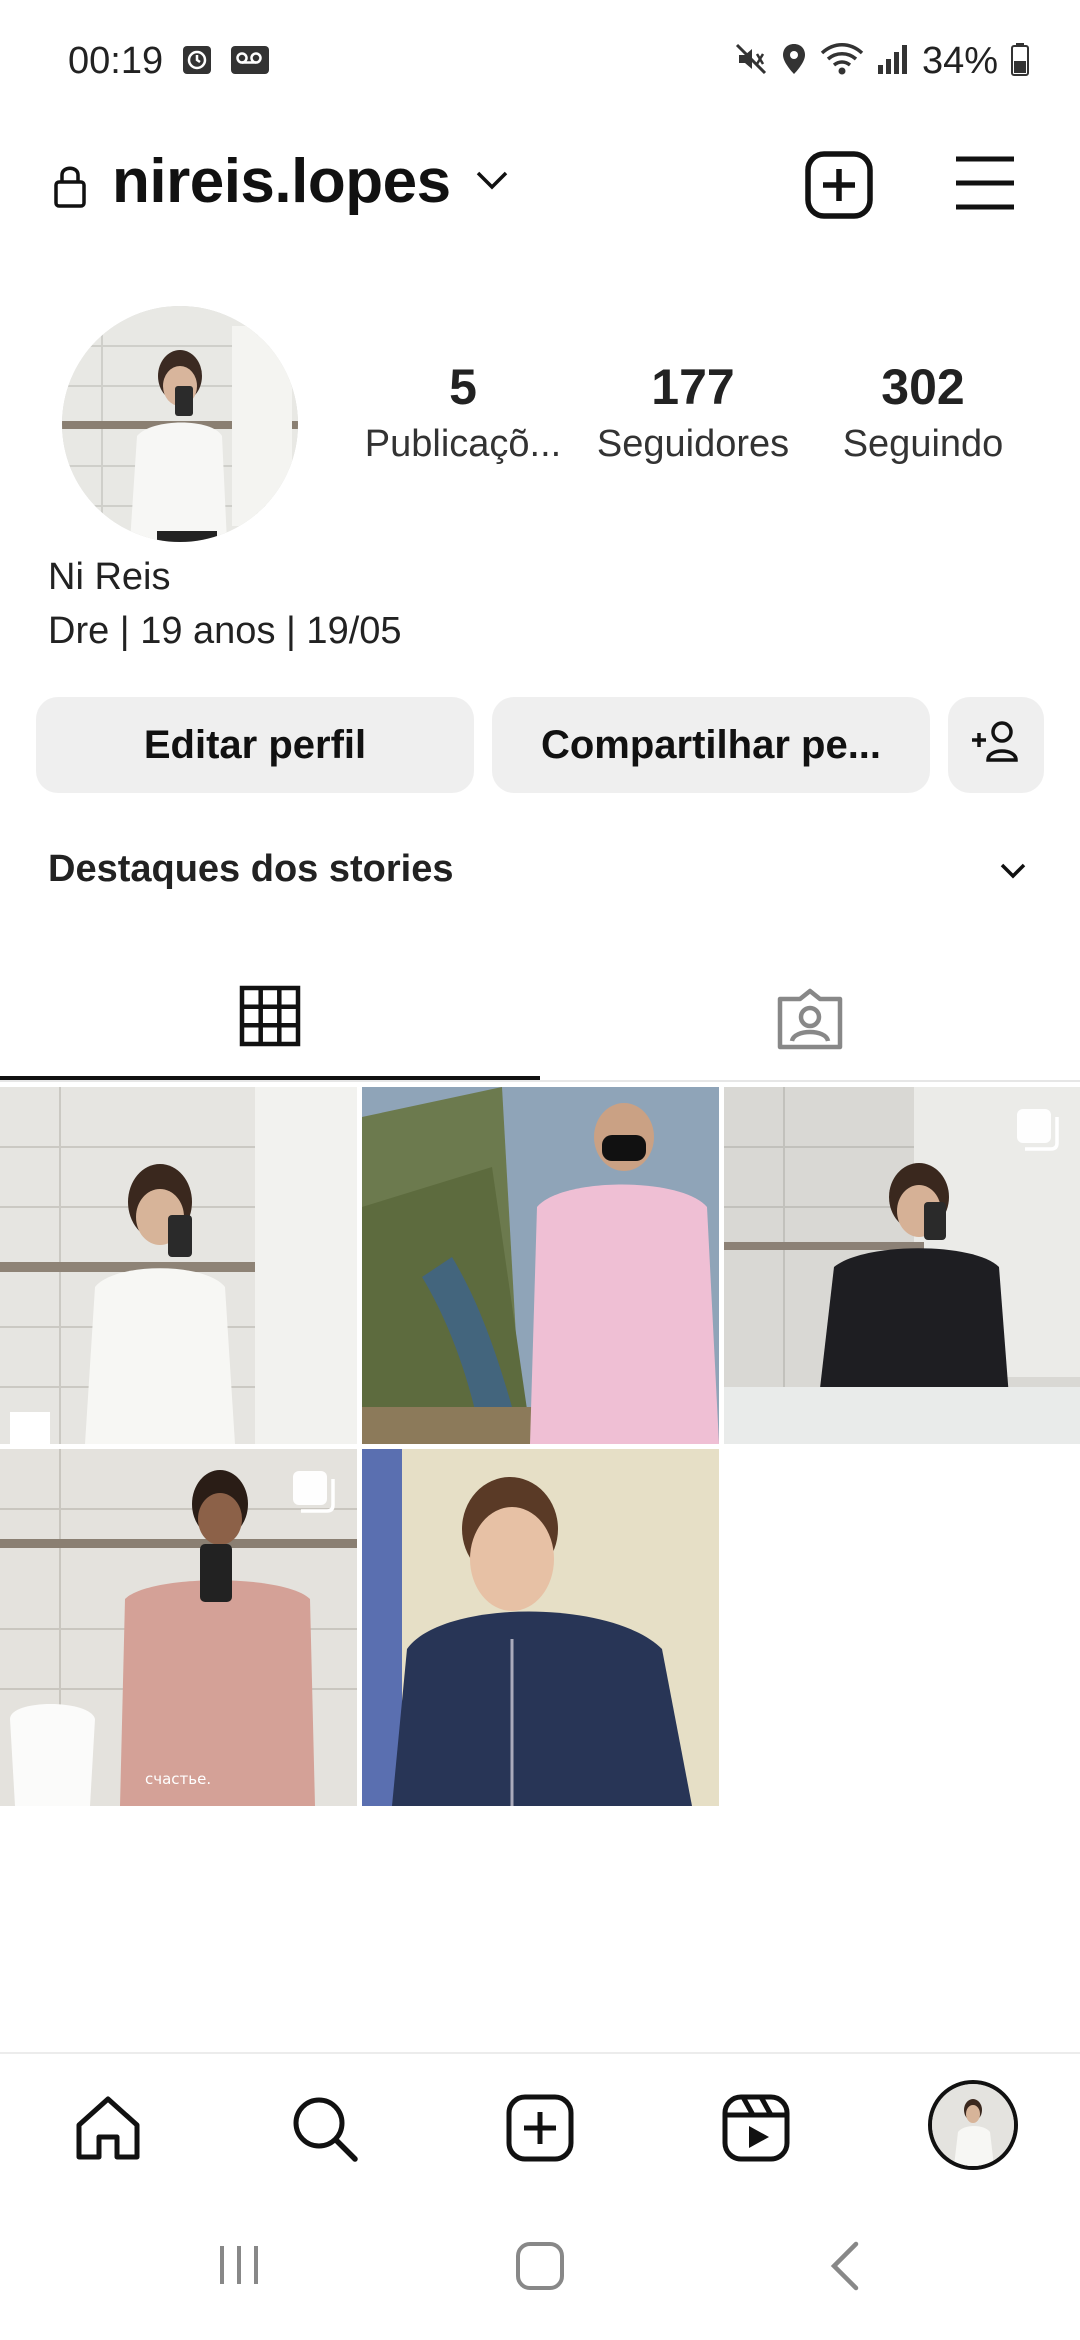 This screenshot has height=2340, width=1080. Describe the element at coordinates (225, 631) in the screenshot. I see `profile-bio: Dre | 19 anos | 19/05` at that location.